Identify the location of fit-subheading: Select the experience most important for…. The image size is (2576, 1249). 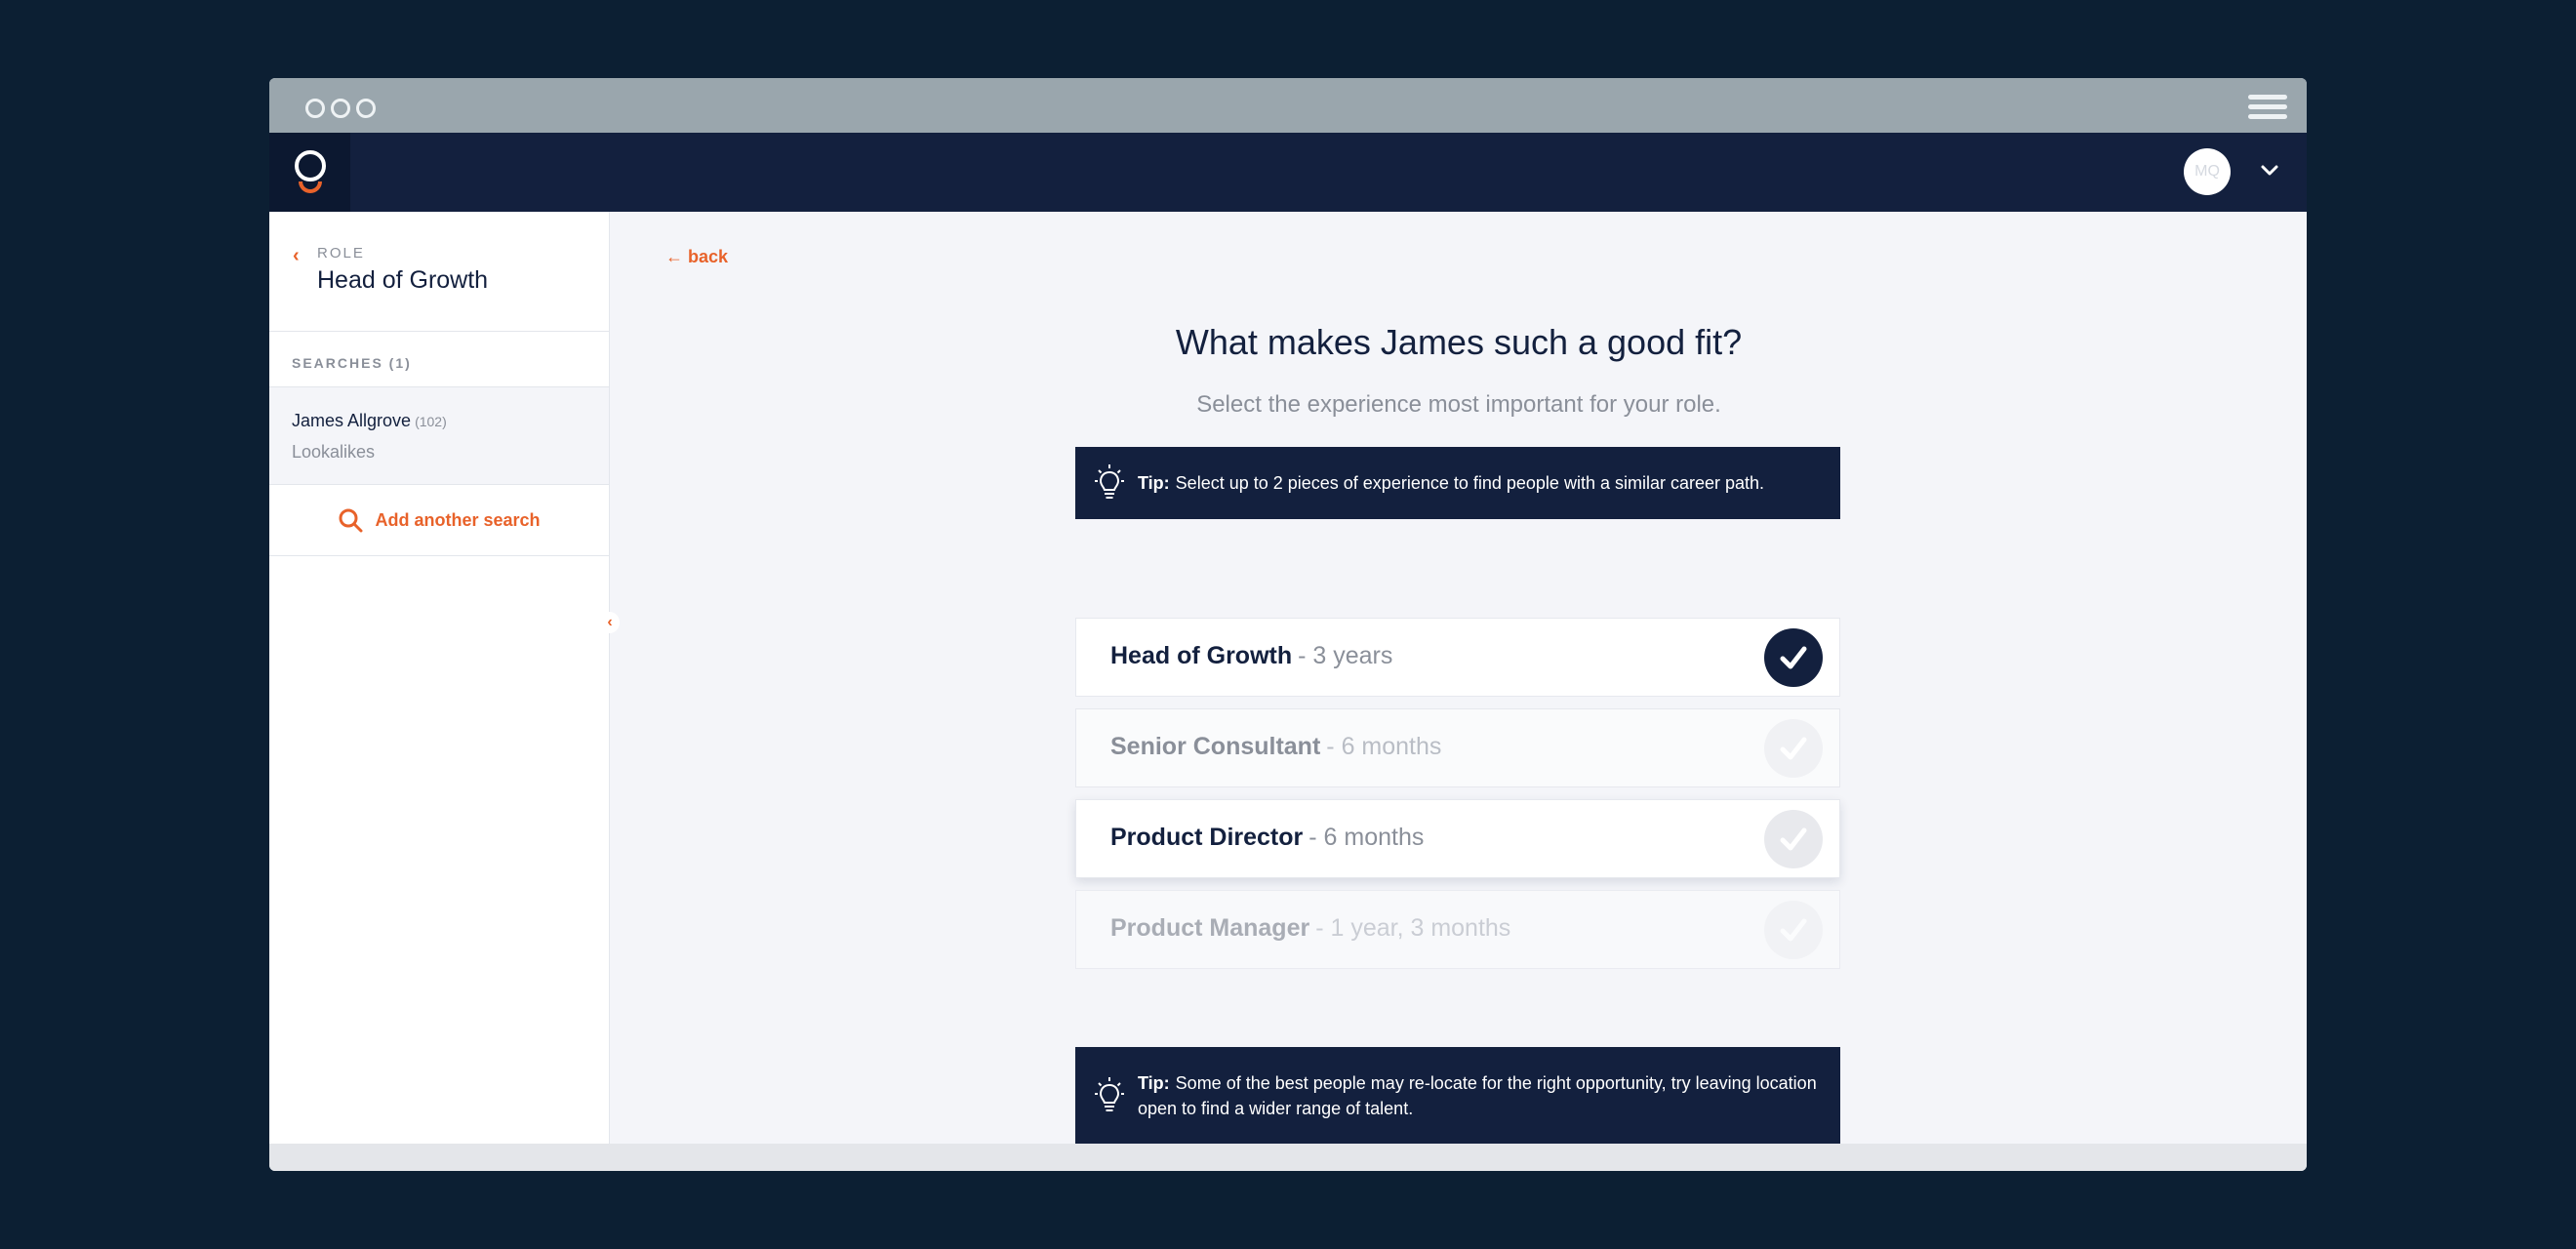
(1458, 404).